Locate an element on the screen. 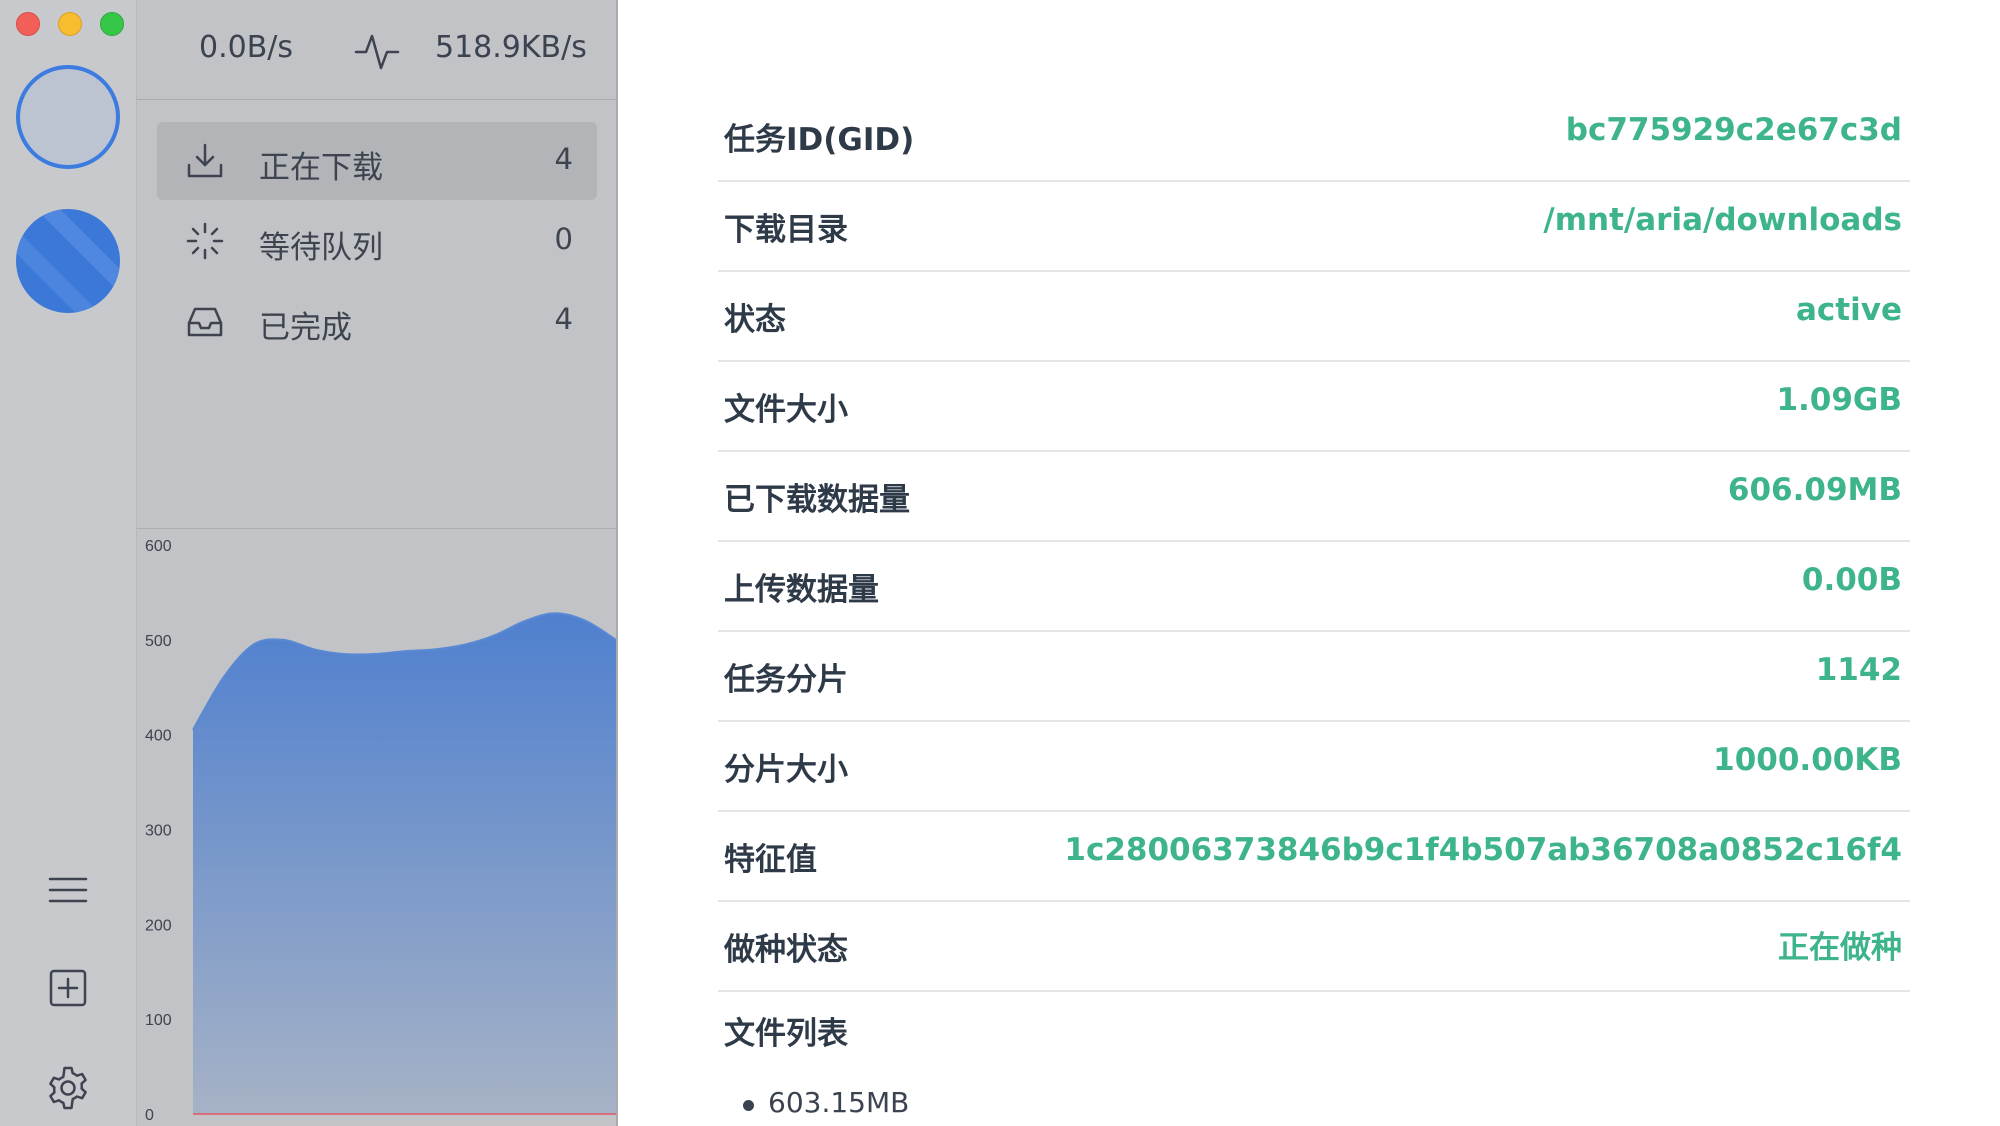 The width and height of the screenshot is (2000, 1126). menu-item-completed: 已完成 4 is located at coordinates (377, 321).